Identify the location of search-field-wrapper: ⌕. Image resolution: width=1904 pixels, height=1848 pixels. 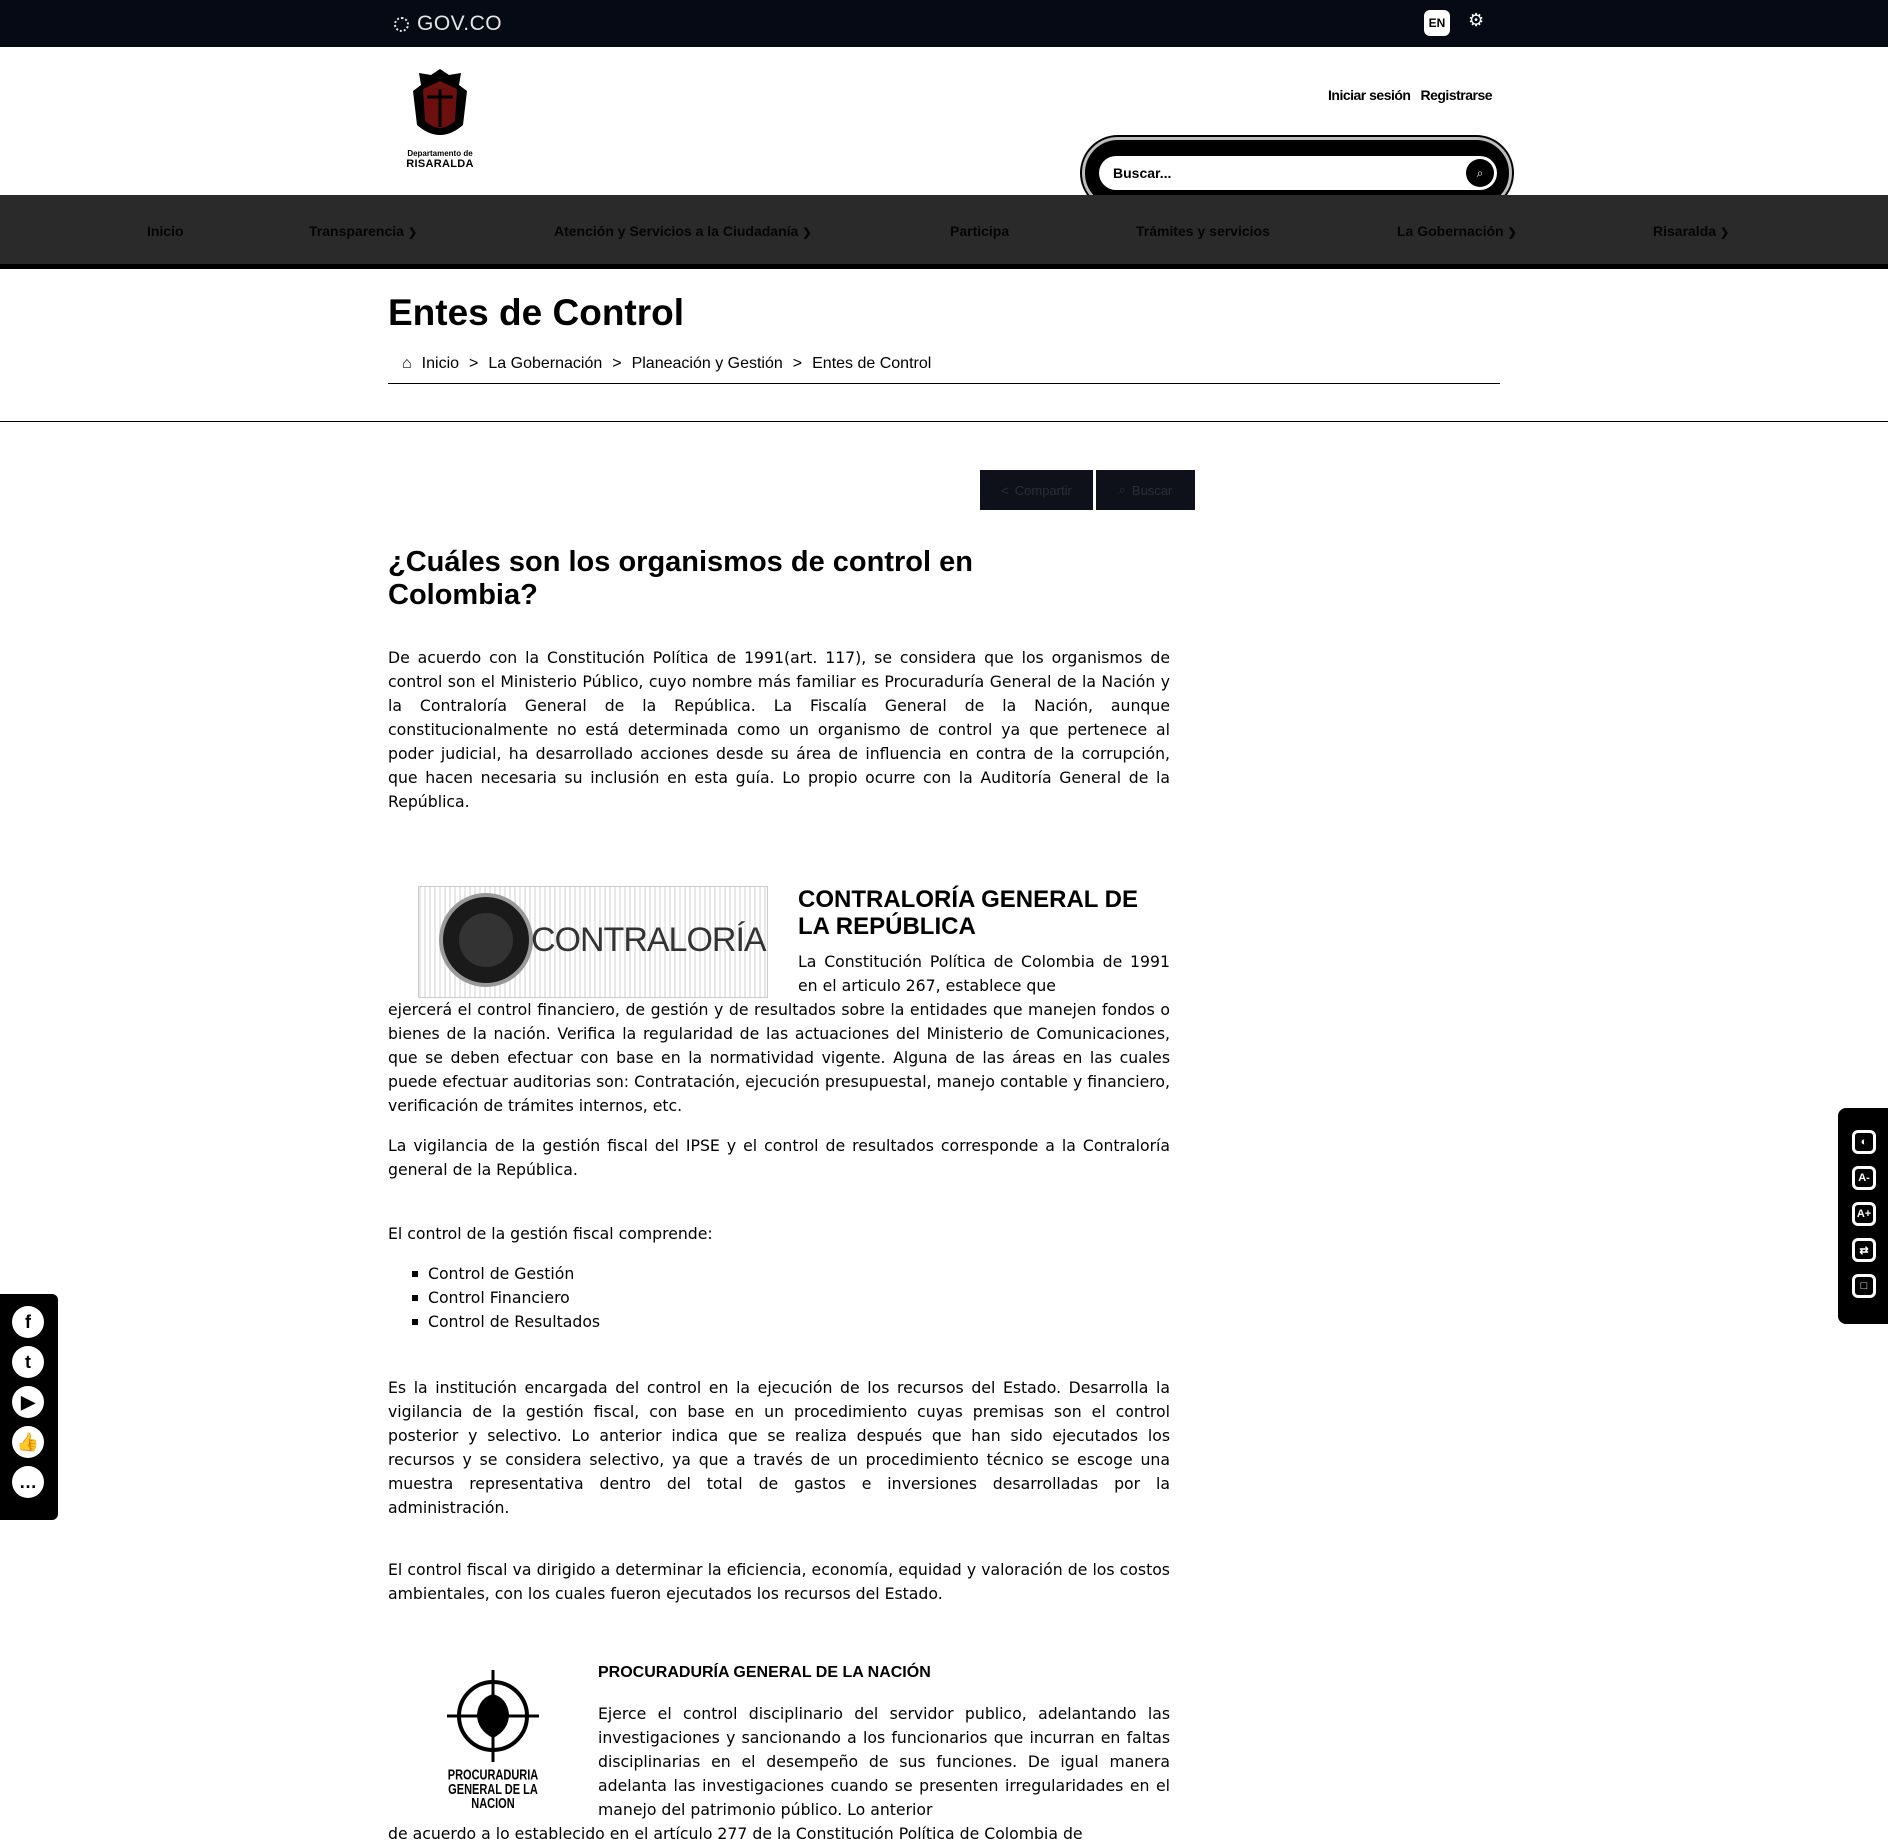
(1298, 173).